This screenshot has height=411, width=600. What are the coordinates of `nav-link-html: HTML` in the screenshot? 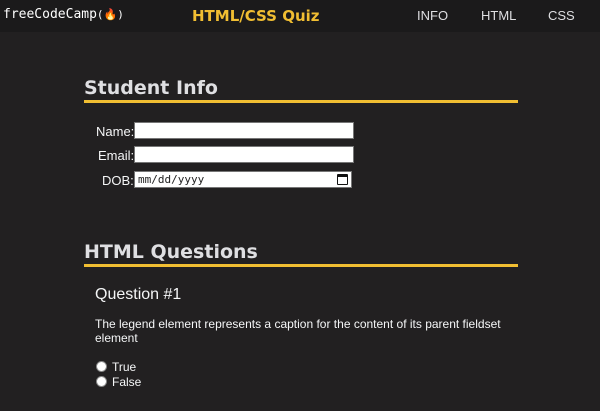 It's located at (498, 15).